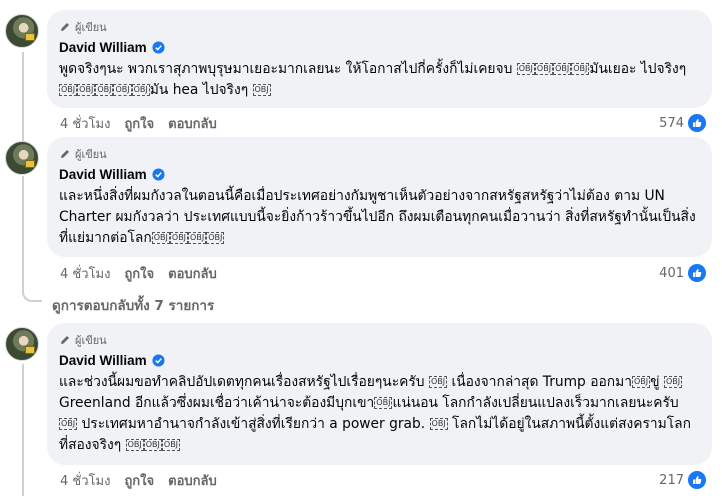  Describe the element at coordinates (671, 123) in the screenshot. I see `like-count: 574` at that location.